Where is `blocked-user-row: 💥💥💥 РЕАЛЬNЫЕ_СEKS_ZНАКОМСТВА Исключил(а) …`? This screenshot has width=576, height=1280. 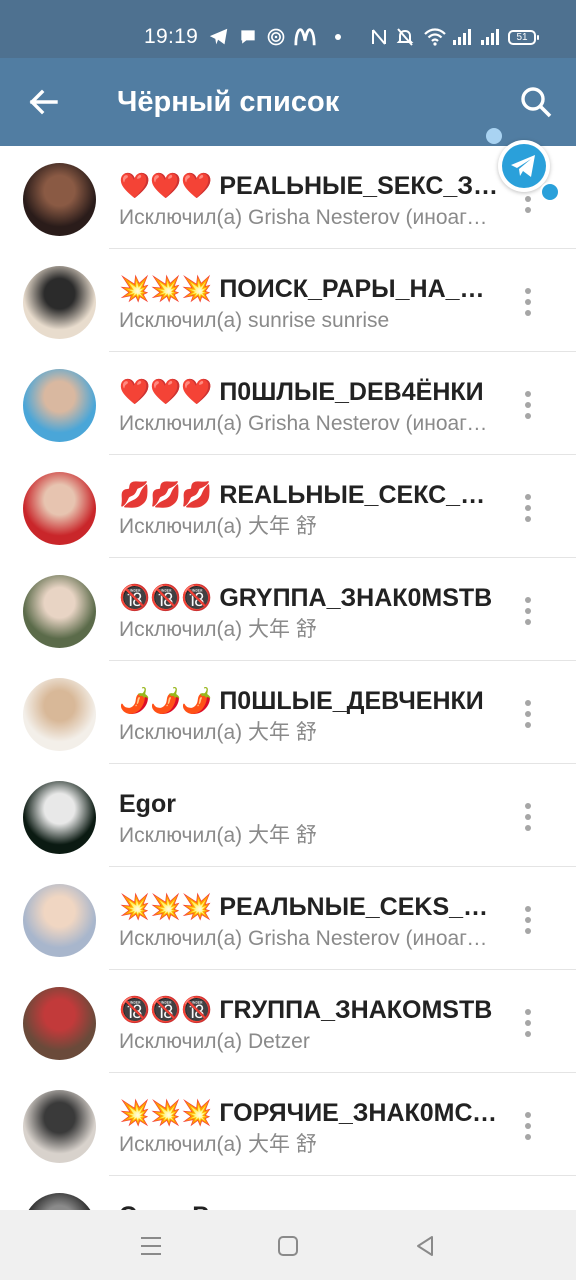 blocked-user-row: 💥💥💥 РЕАЛЬNЫЕ_СEKS_ZНАКОМСТВА Исключил(а) … is located at coordinates (288, 918).